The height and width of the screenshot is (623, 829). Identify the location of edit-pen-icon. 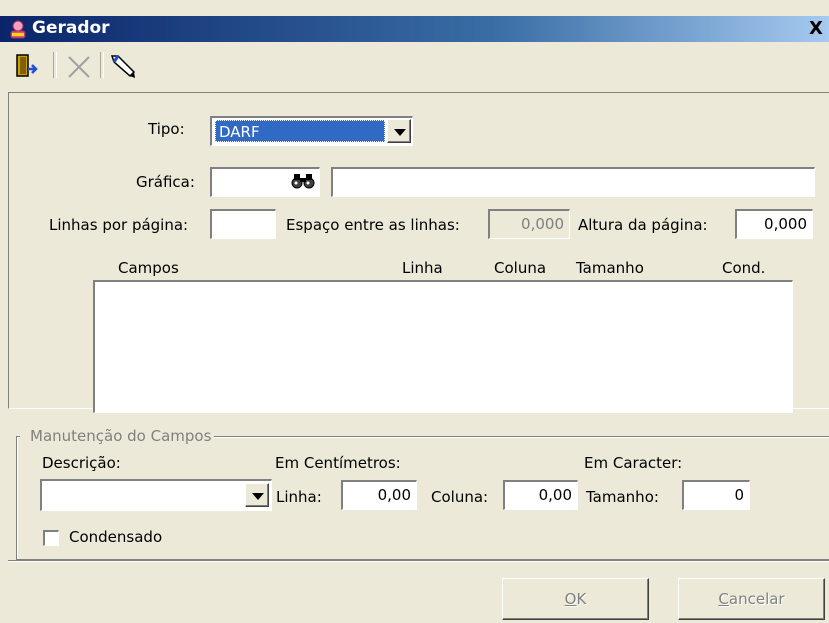
(123, 67).